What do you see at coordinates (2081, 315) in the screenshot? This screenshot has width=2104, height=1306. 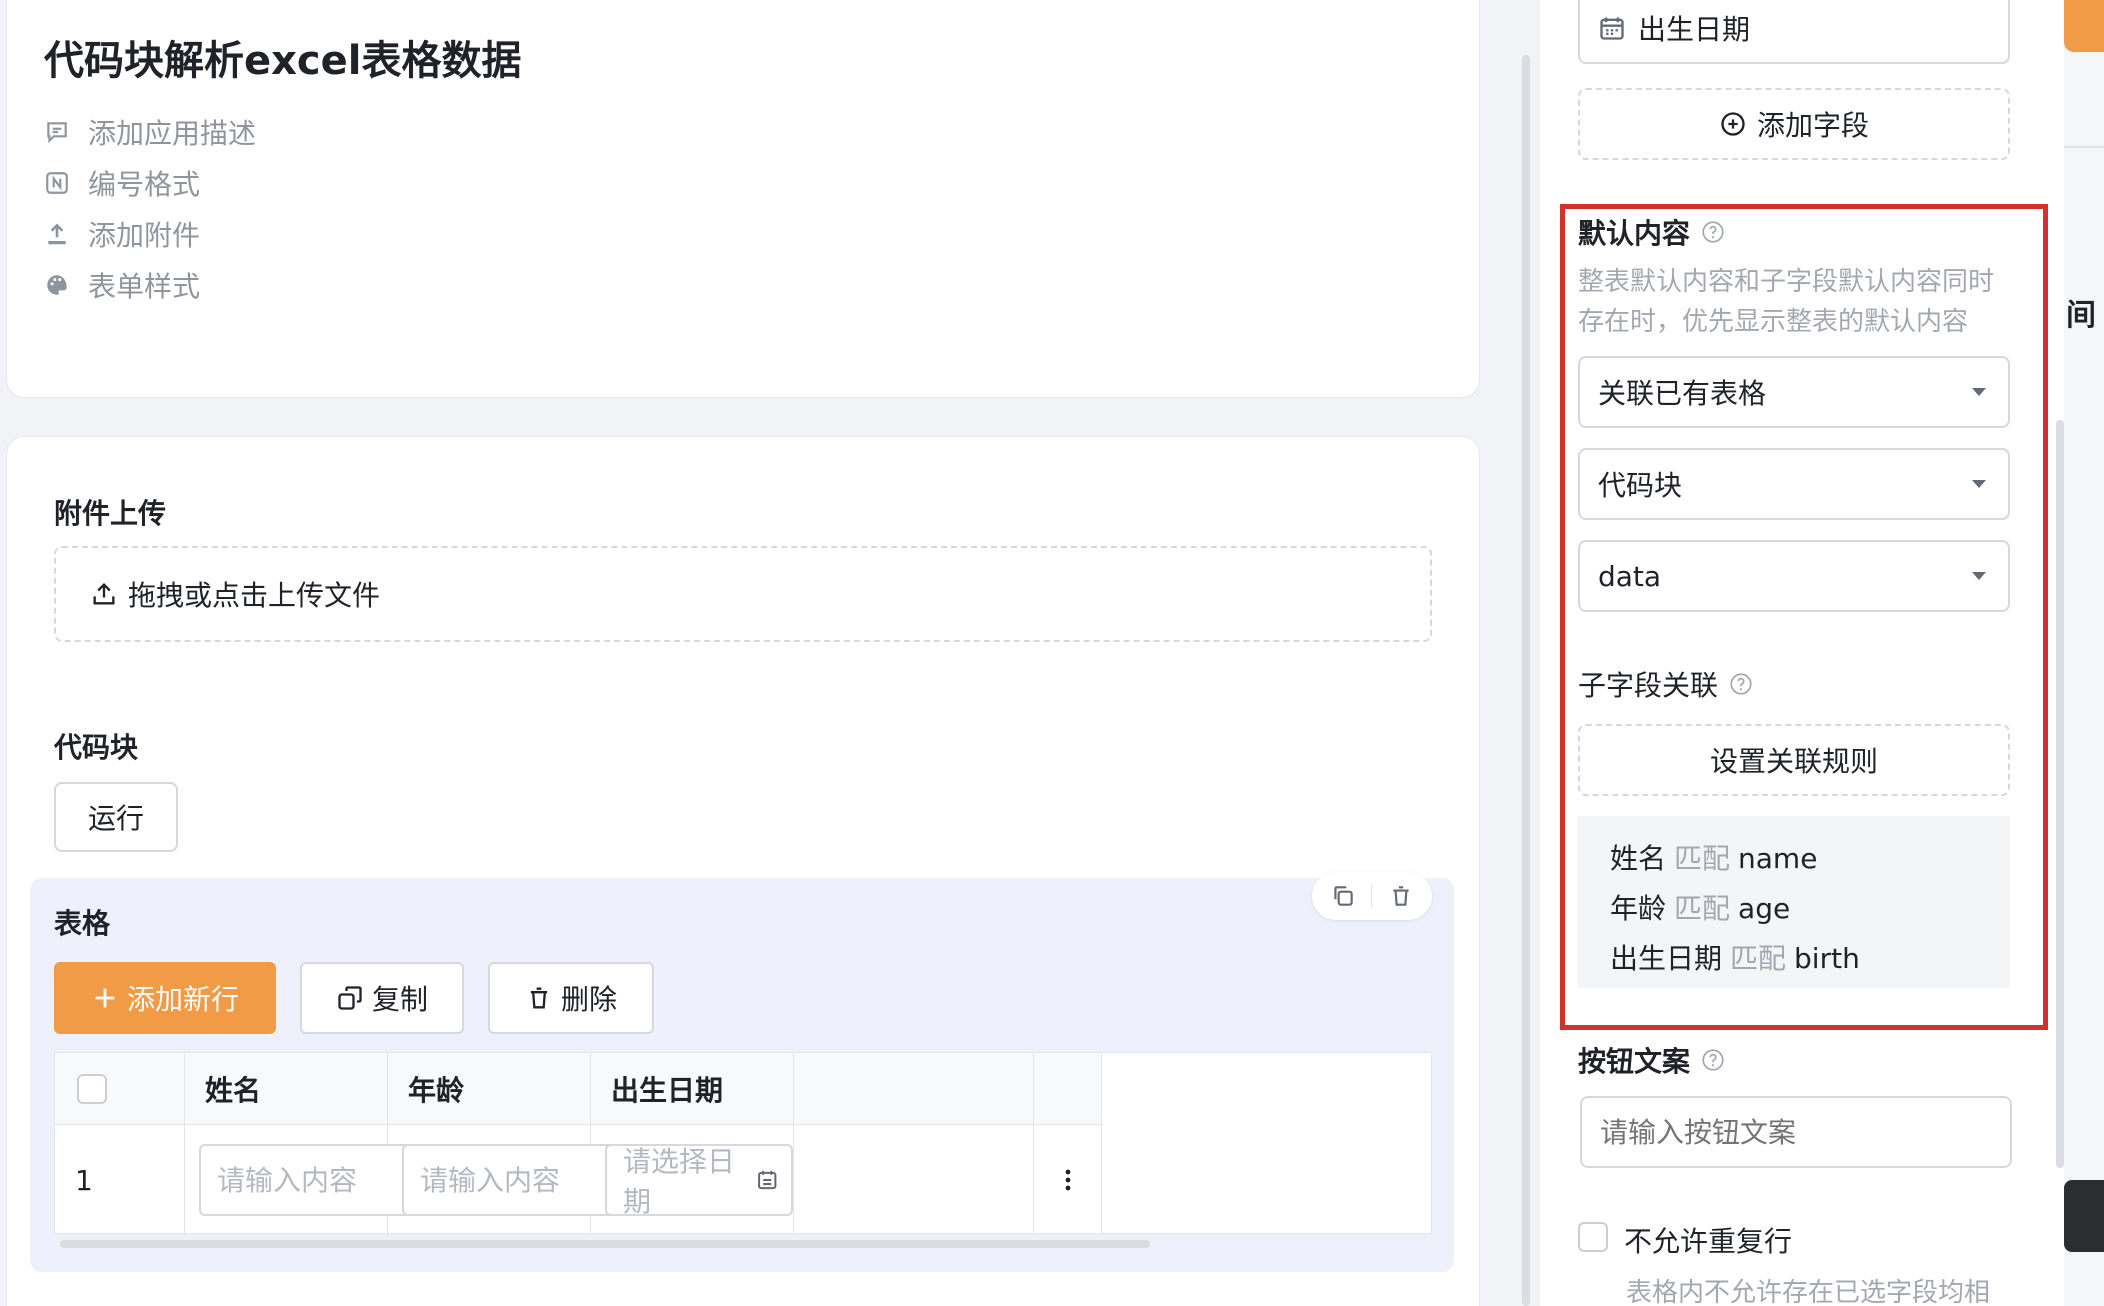 I see `edge-text: 间` at bounding box center [2081, 315].